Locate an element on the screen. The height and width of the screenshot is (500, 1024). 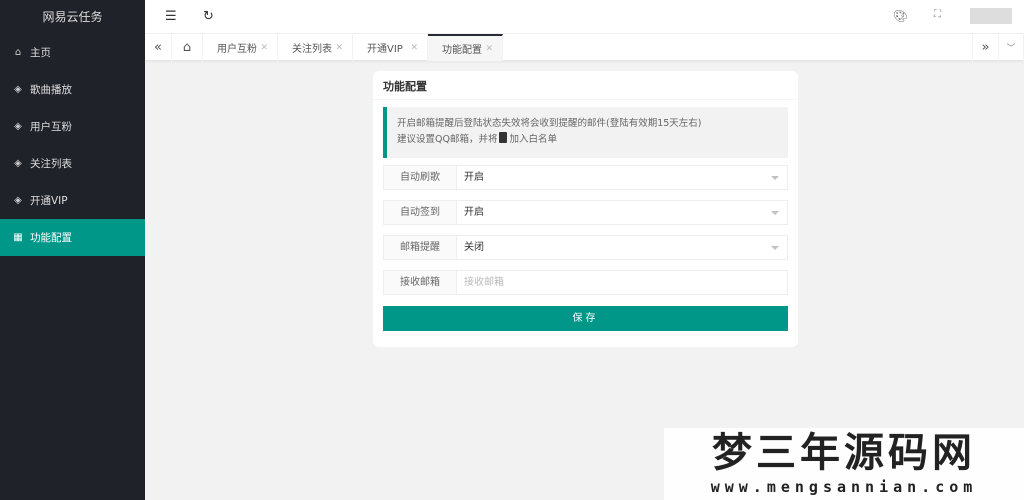
sidebar-item-mutual-follow: ◈ 用户互粉 is located at coordinates (72, 126).